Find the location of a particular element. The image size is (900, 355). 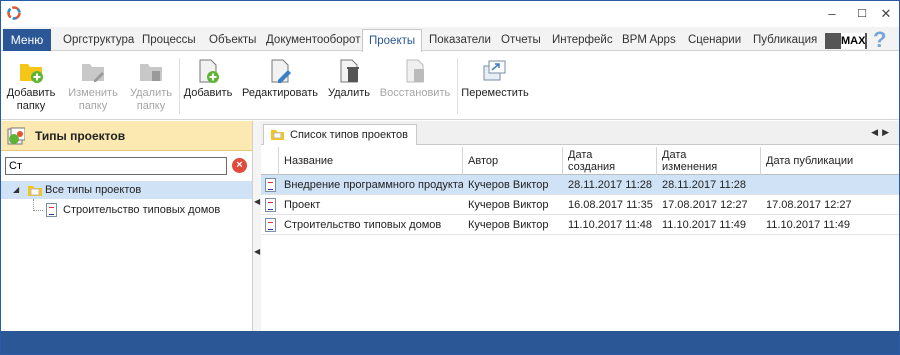

cell-name: Строительство типовых домов is located at coordinates (363, 225).